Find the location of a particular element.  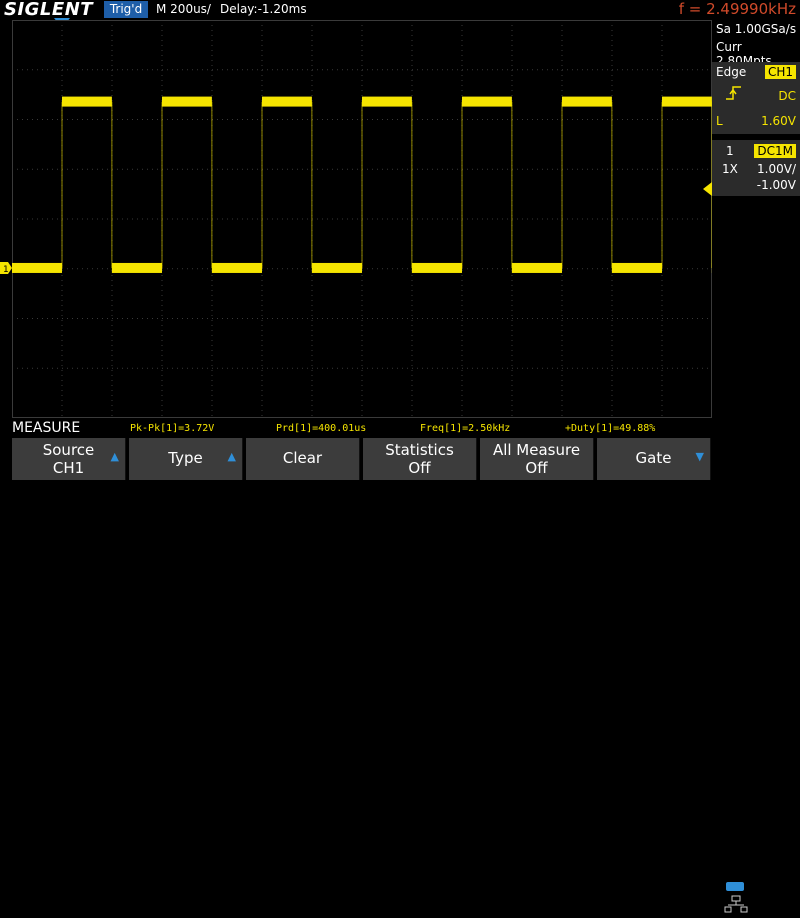

measurement-period: Prd[1]=400.01us is located at coordinates (321, 428).